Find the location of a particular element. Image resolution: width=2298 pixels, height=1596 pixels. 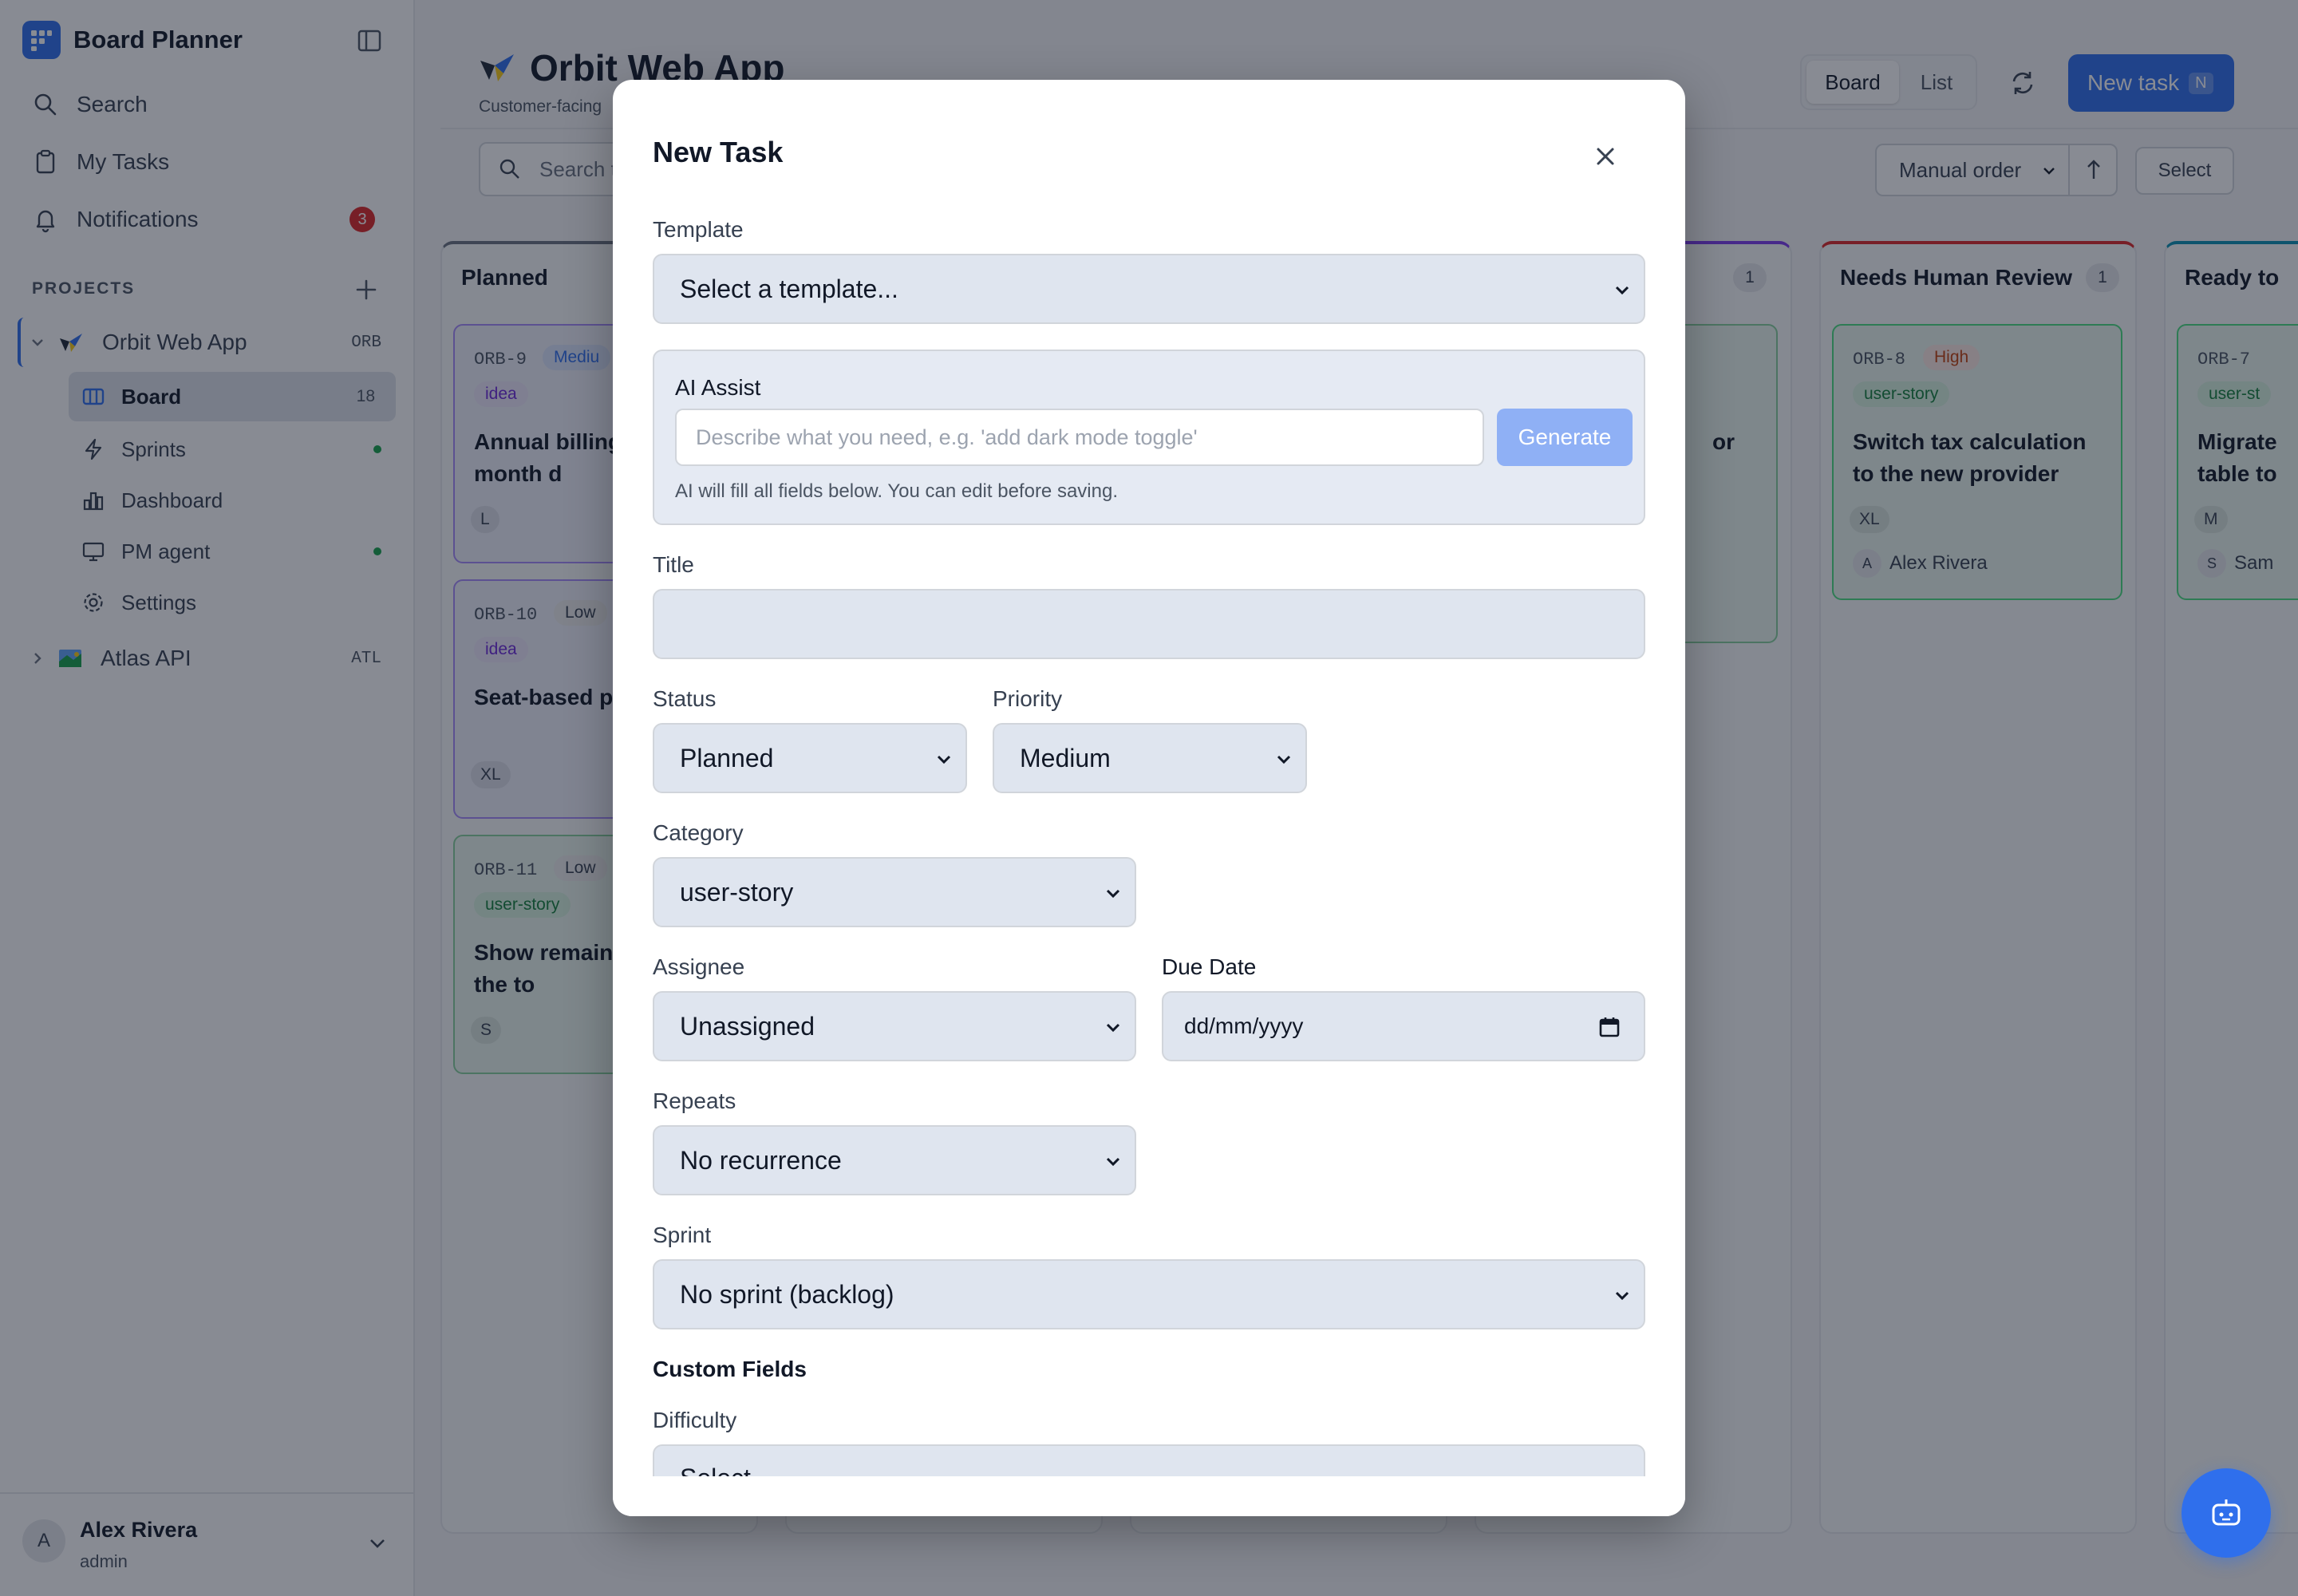

sprint-label: Sprint is located at coordinates (682, 1235).